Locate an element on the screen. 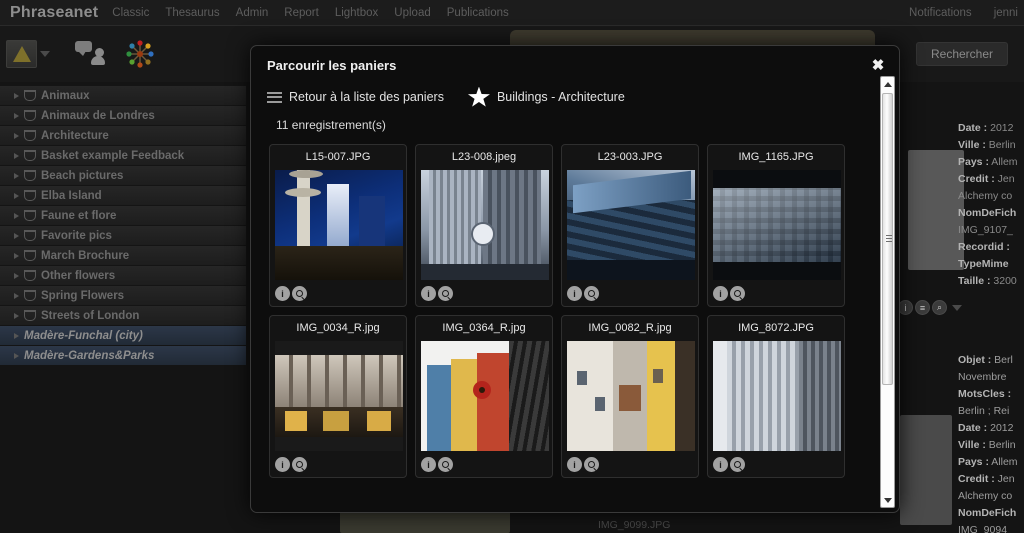 The width and height of the screenshot is (1024, 533). scroll-up-arrow is located at coordinates (887, 84).